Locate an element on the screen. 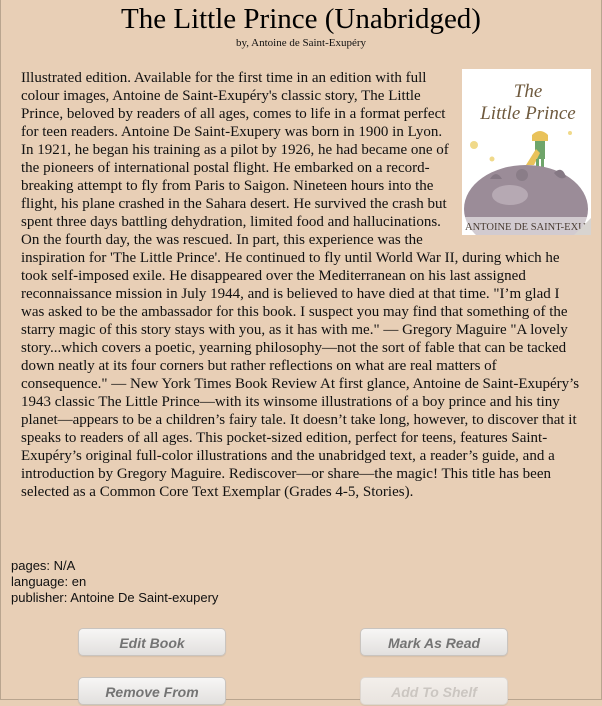 This screenshot has width=602, height=706. book-title: The Little Prince (Unabridged) is located at coordinates (301, 19).